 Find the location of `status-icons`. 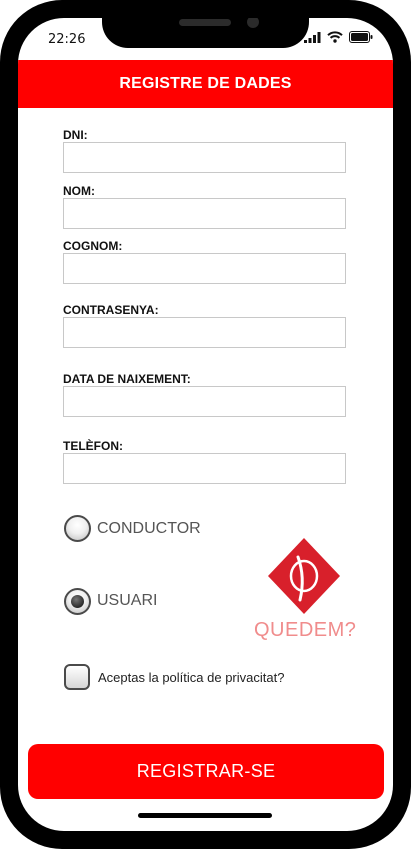

status-icons is located at coordinates (338, 37).